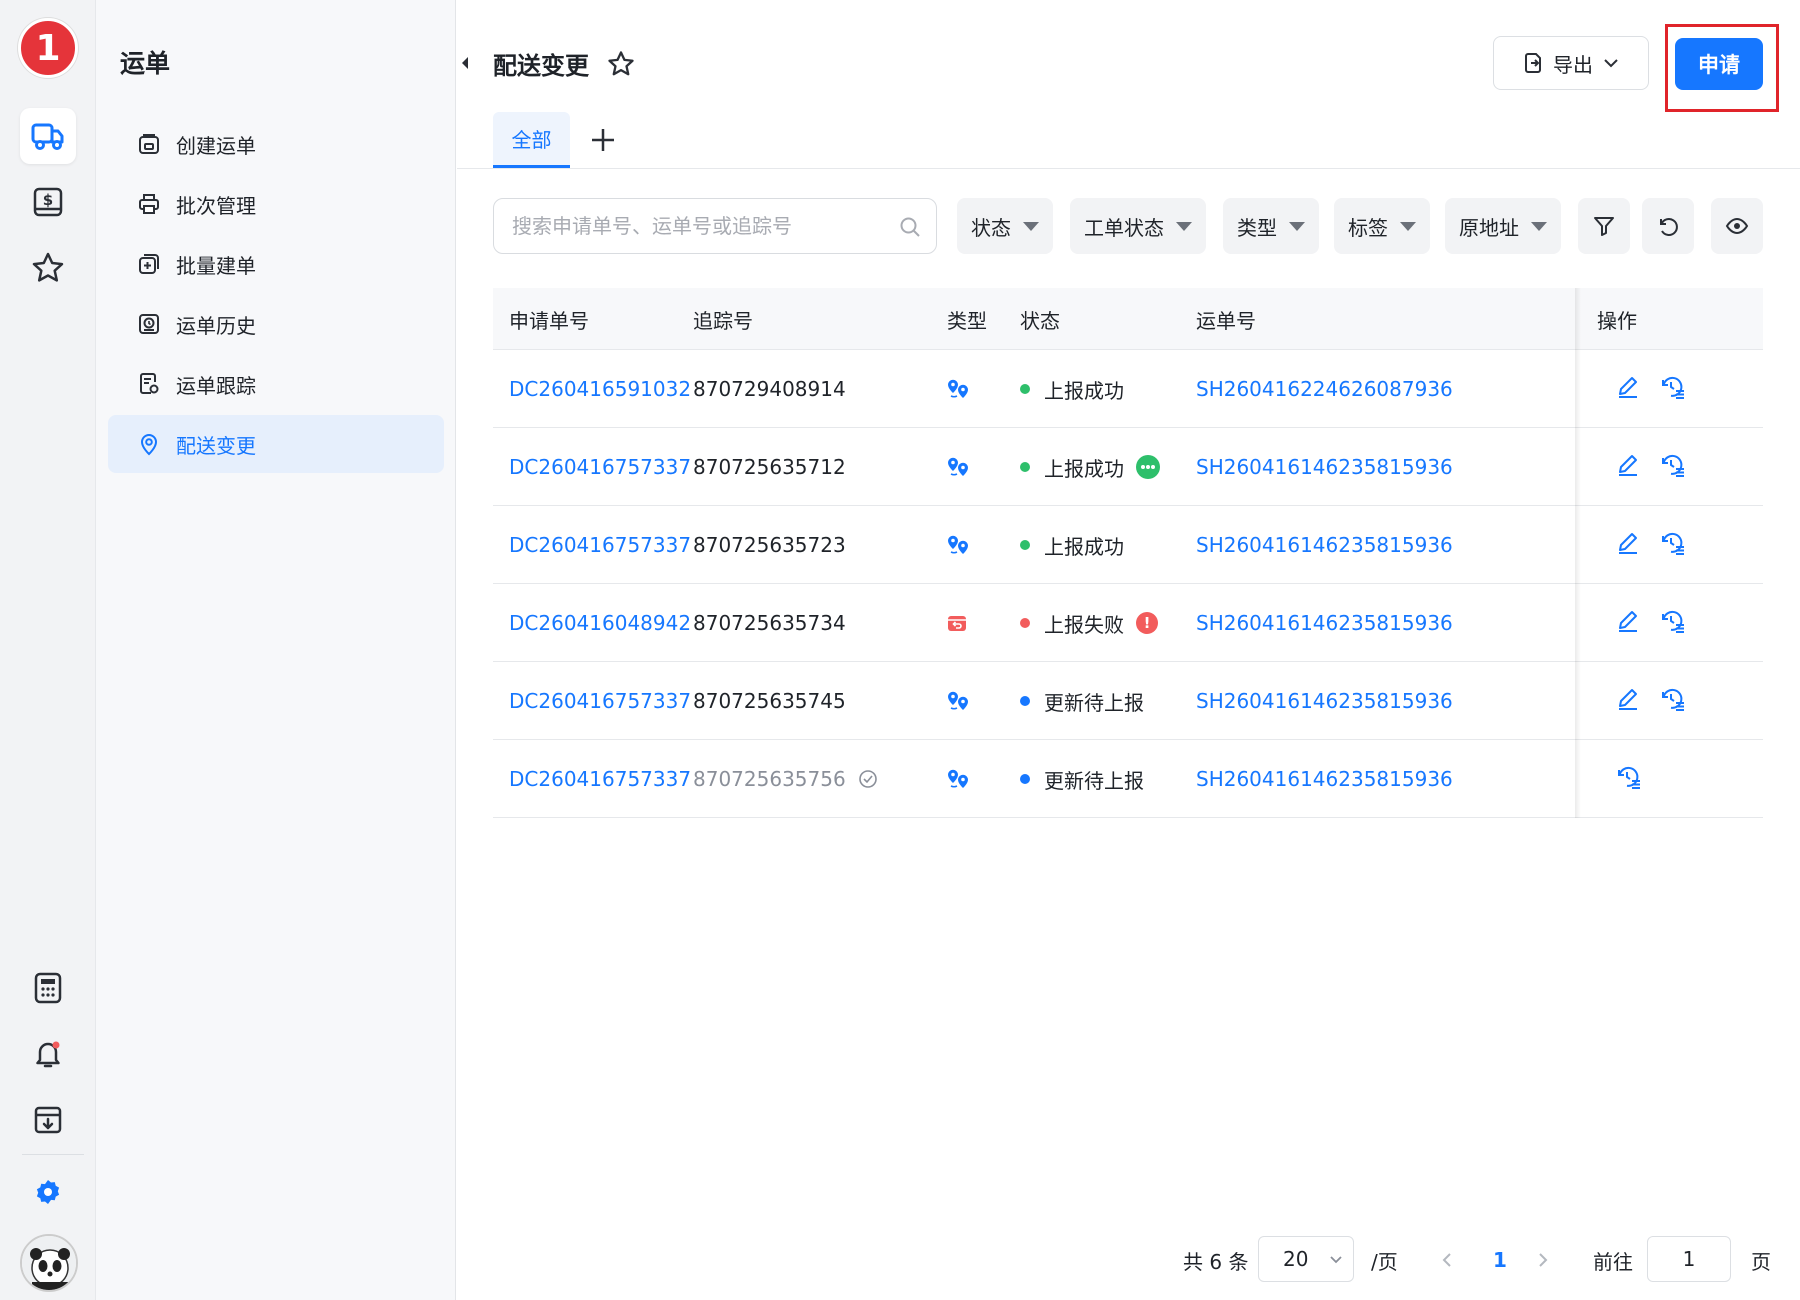 The image size is (1800, 1300). I want to click on download-box-icon, so click(48, 1120).